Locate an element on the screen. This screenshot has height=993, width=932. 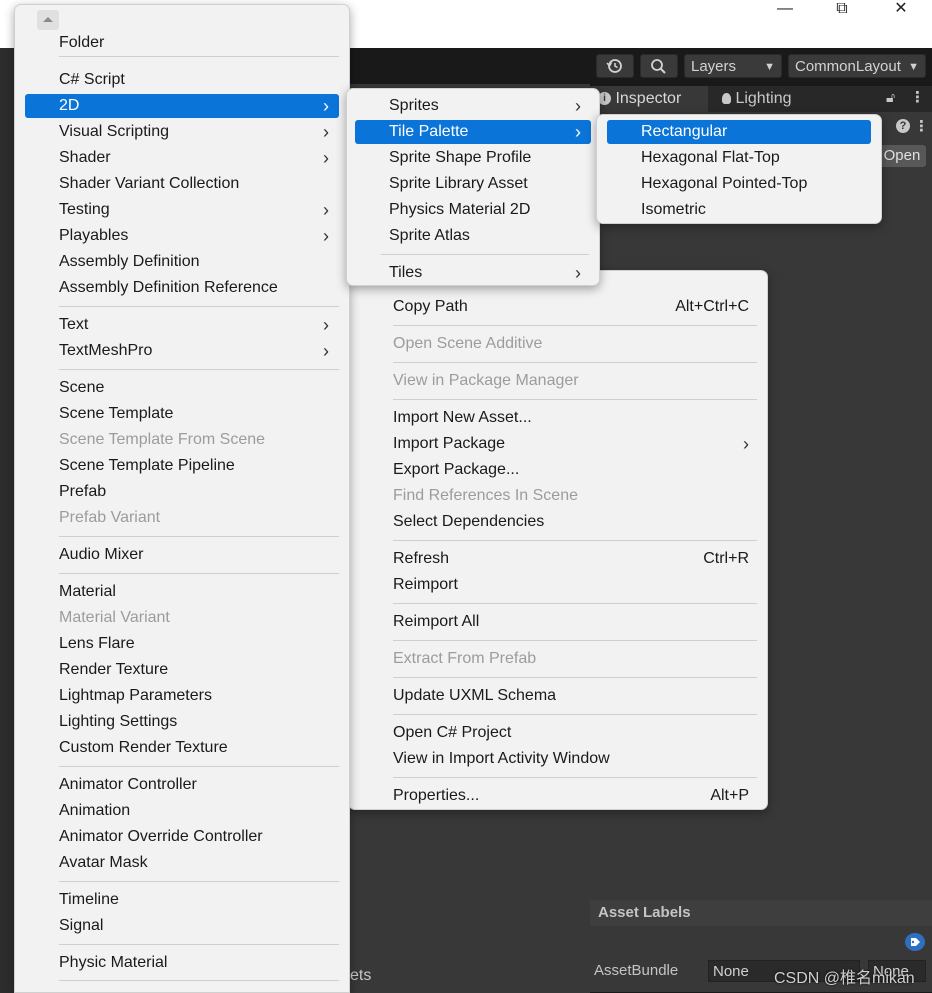
menu-item-sprite-library-asset: Sprite Library Asset is located at coordinates (473, 184).